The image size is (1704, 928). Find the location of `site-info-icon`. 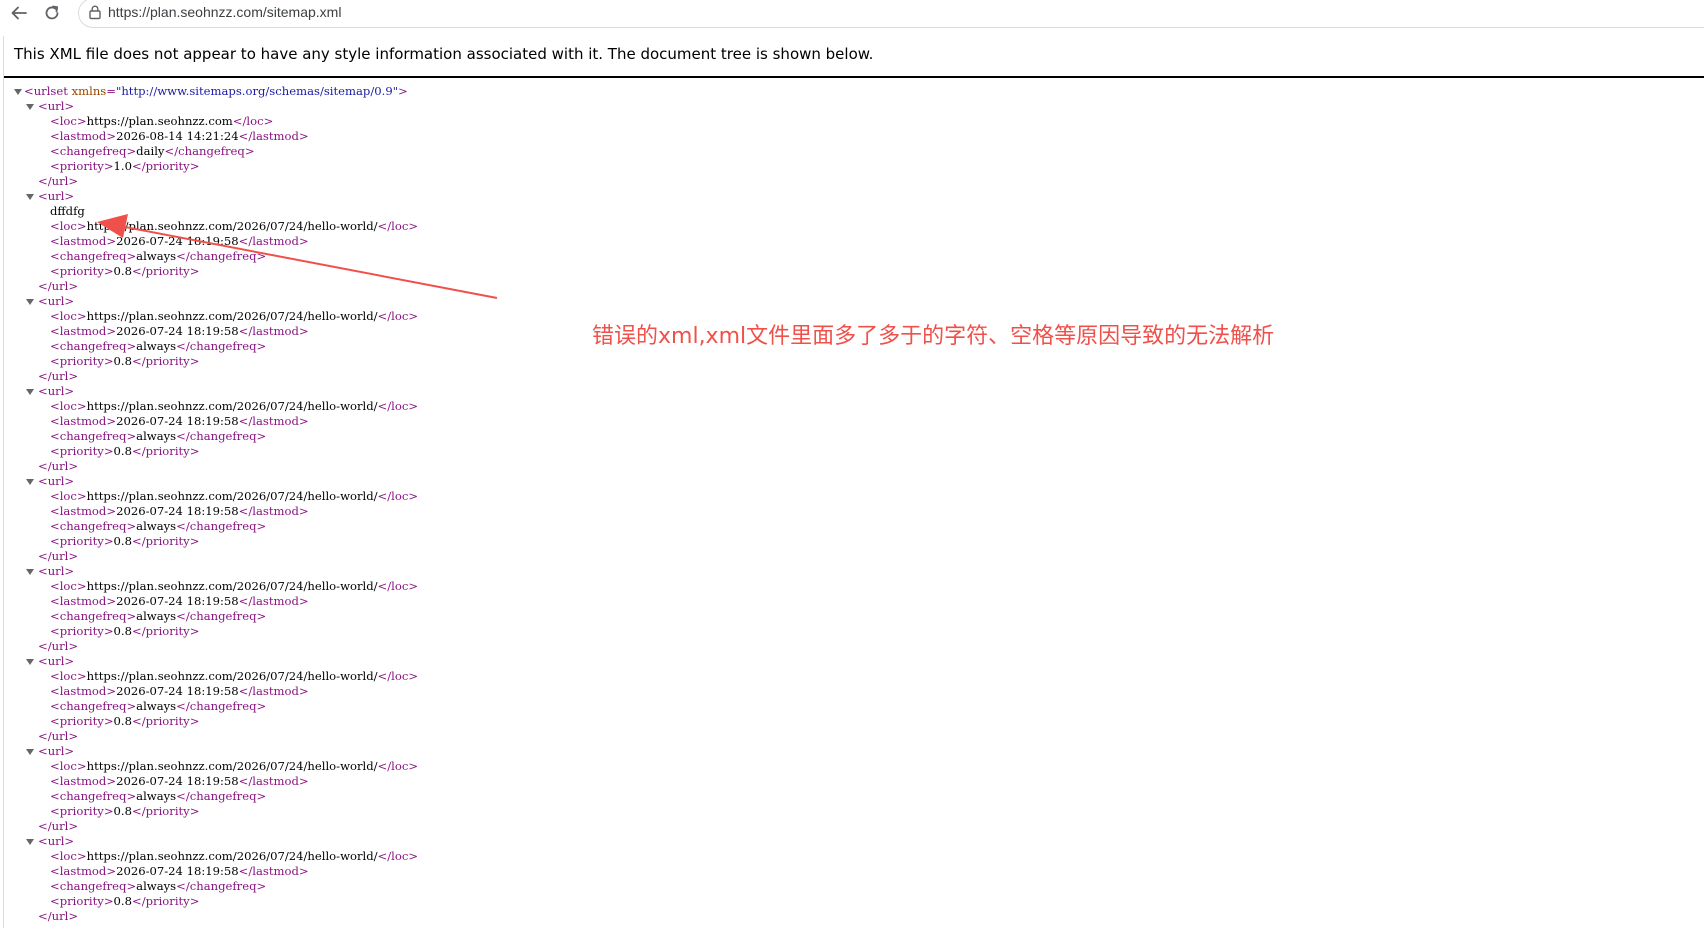

site-info-icon is located at coordinates (95, 12).